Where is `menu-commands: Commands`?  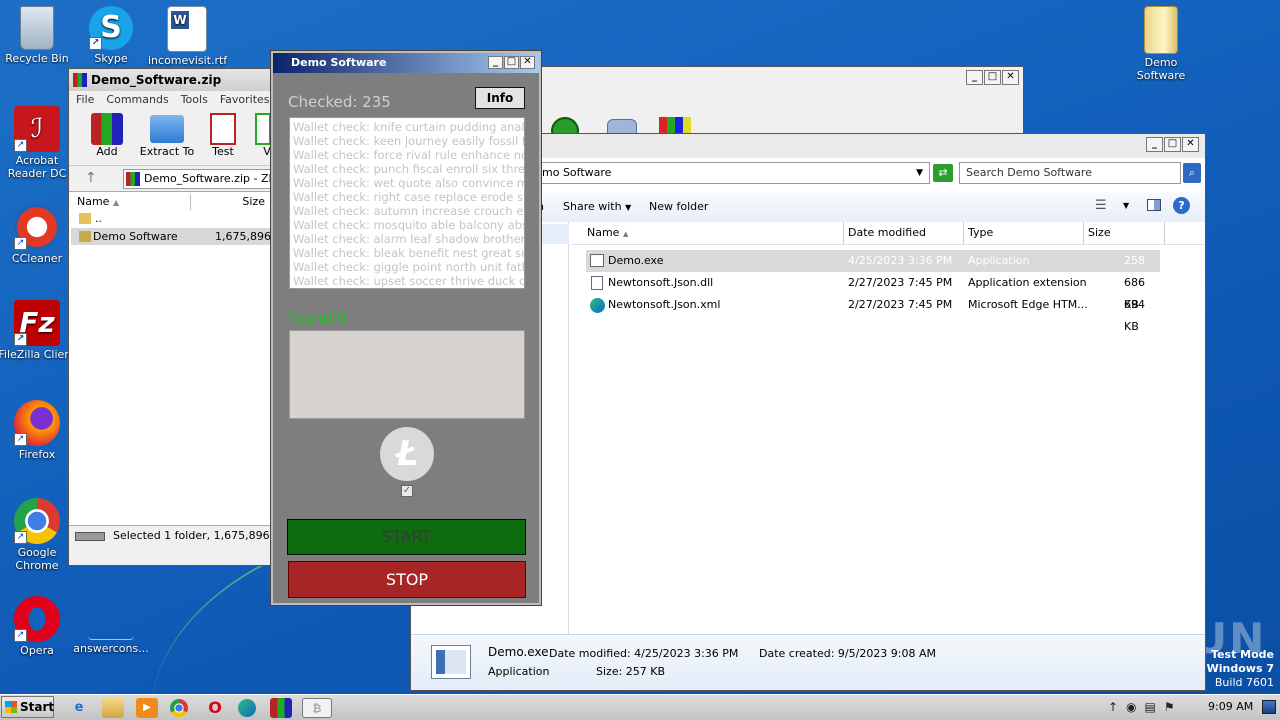
menu-commands: Commands is located at coordinates (137, 100).